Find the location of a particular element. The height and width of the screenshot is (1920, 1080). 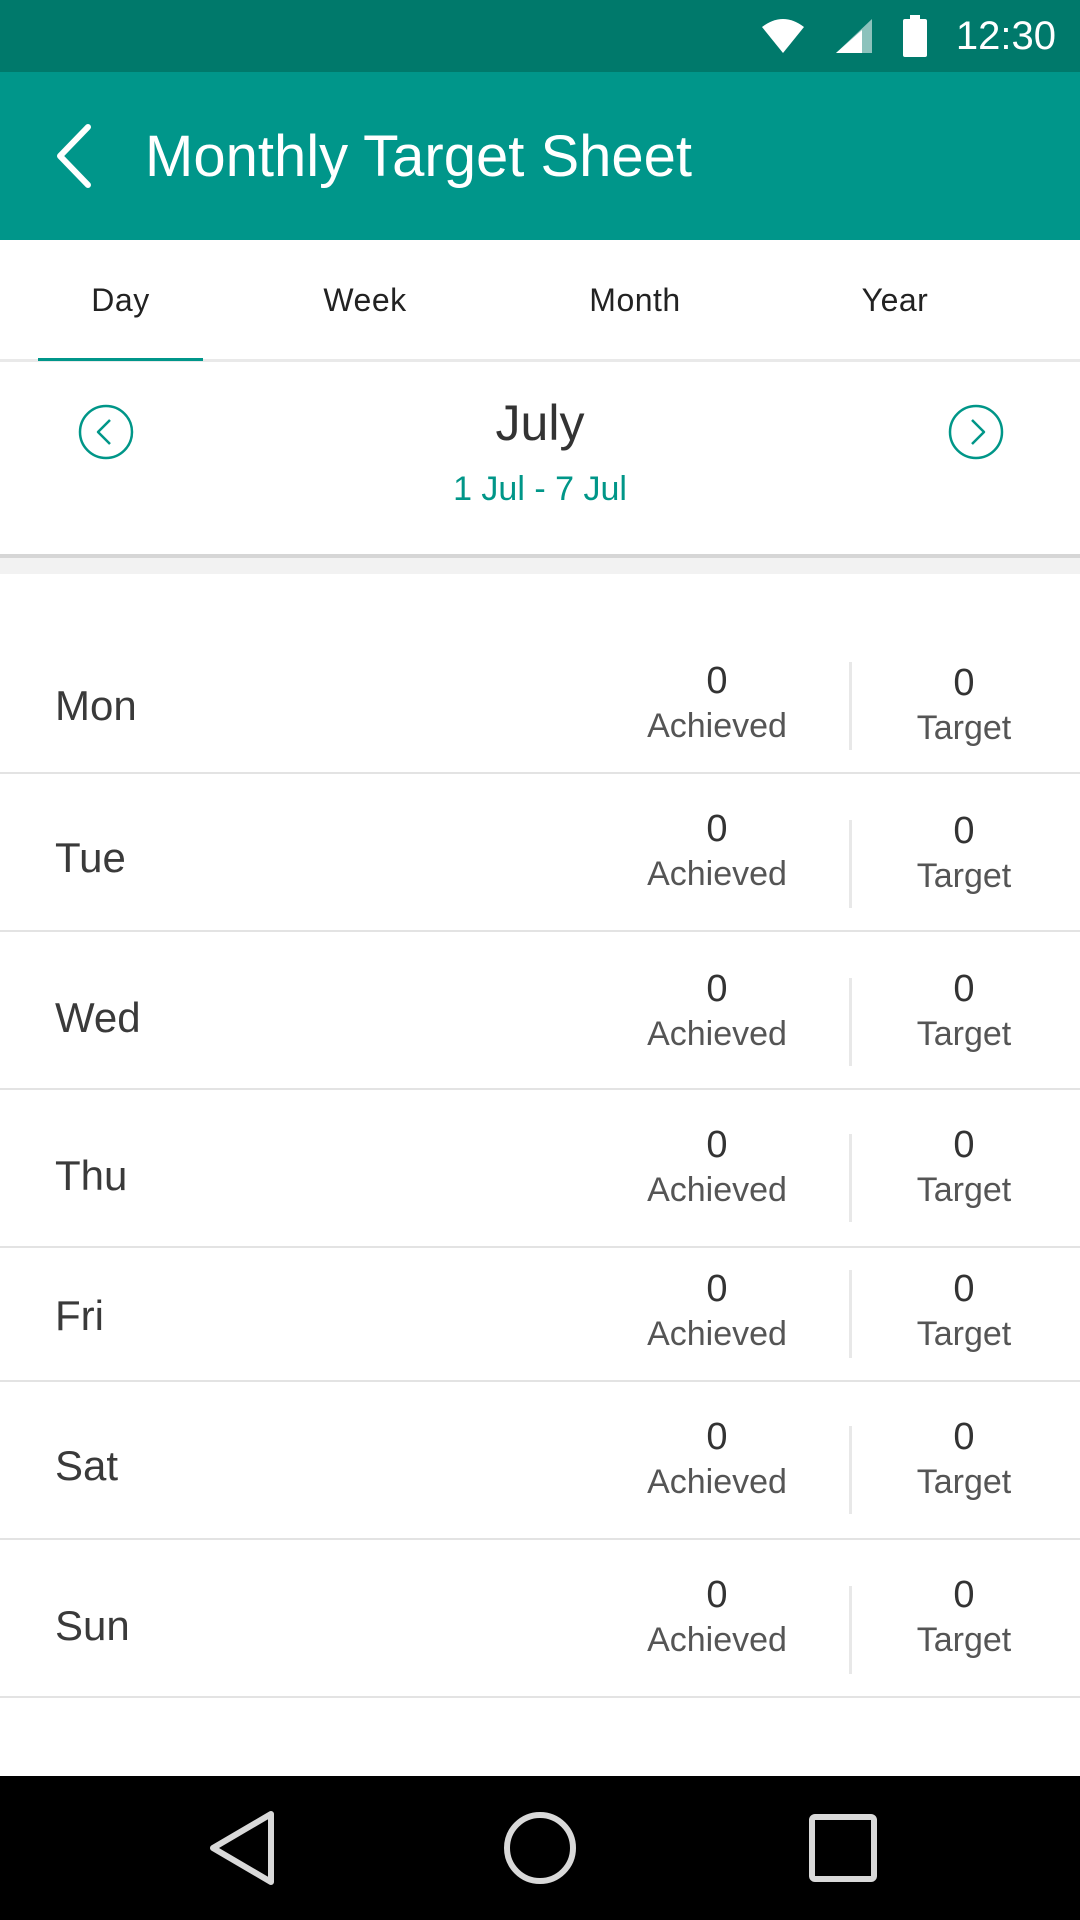

period-header: July 1 Jul - 7 Jul is located at coordinates (540, 460).